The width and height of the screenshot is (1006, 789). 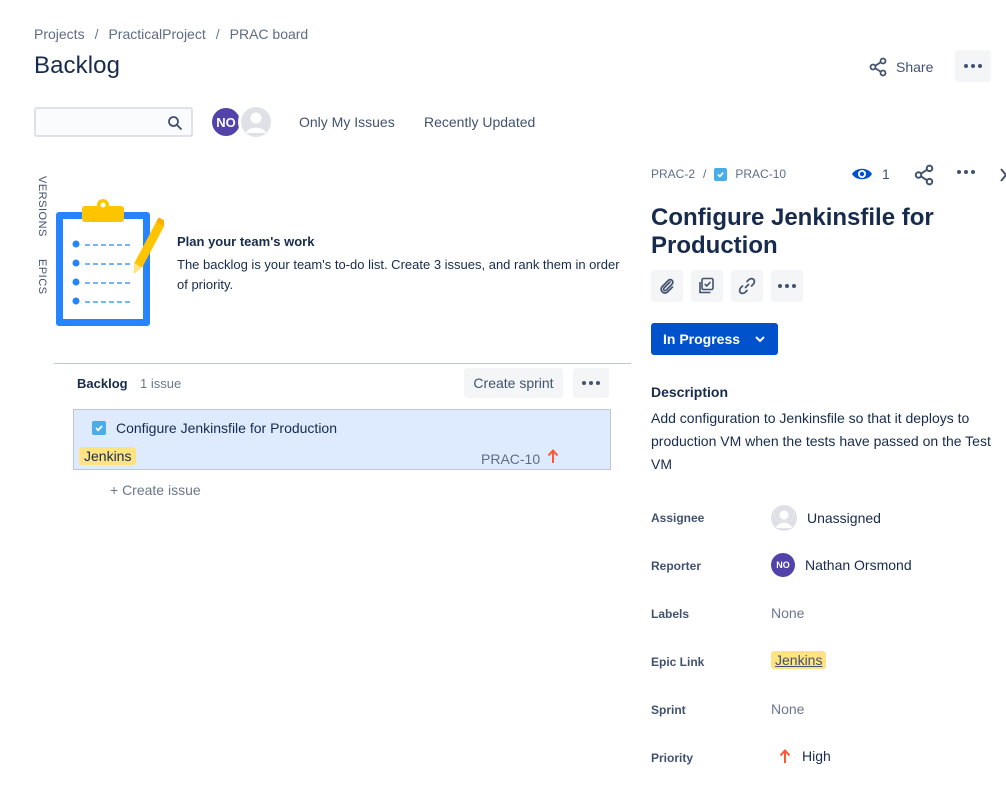 I want to click on epic-link-field: Jenkins, so click(x=799, y=660).